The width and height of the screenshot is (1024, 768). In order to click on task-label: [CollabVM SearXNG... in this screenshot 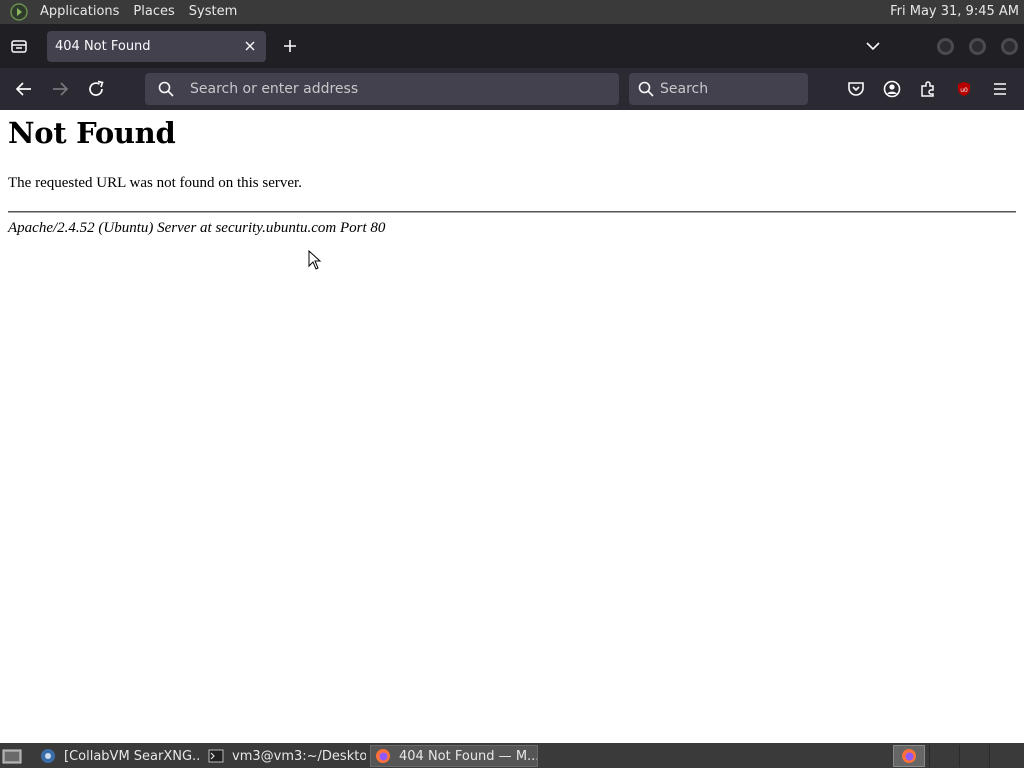, I will do `click(132, 756)`.